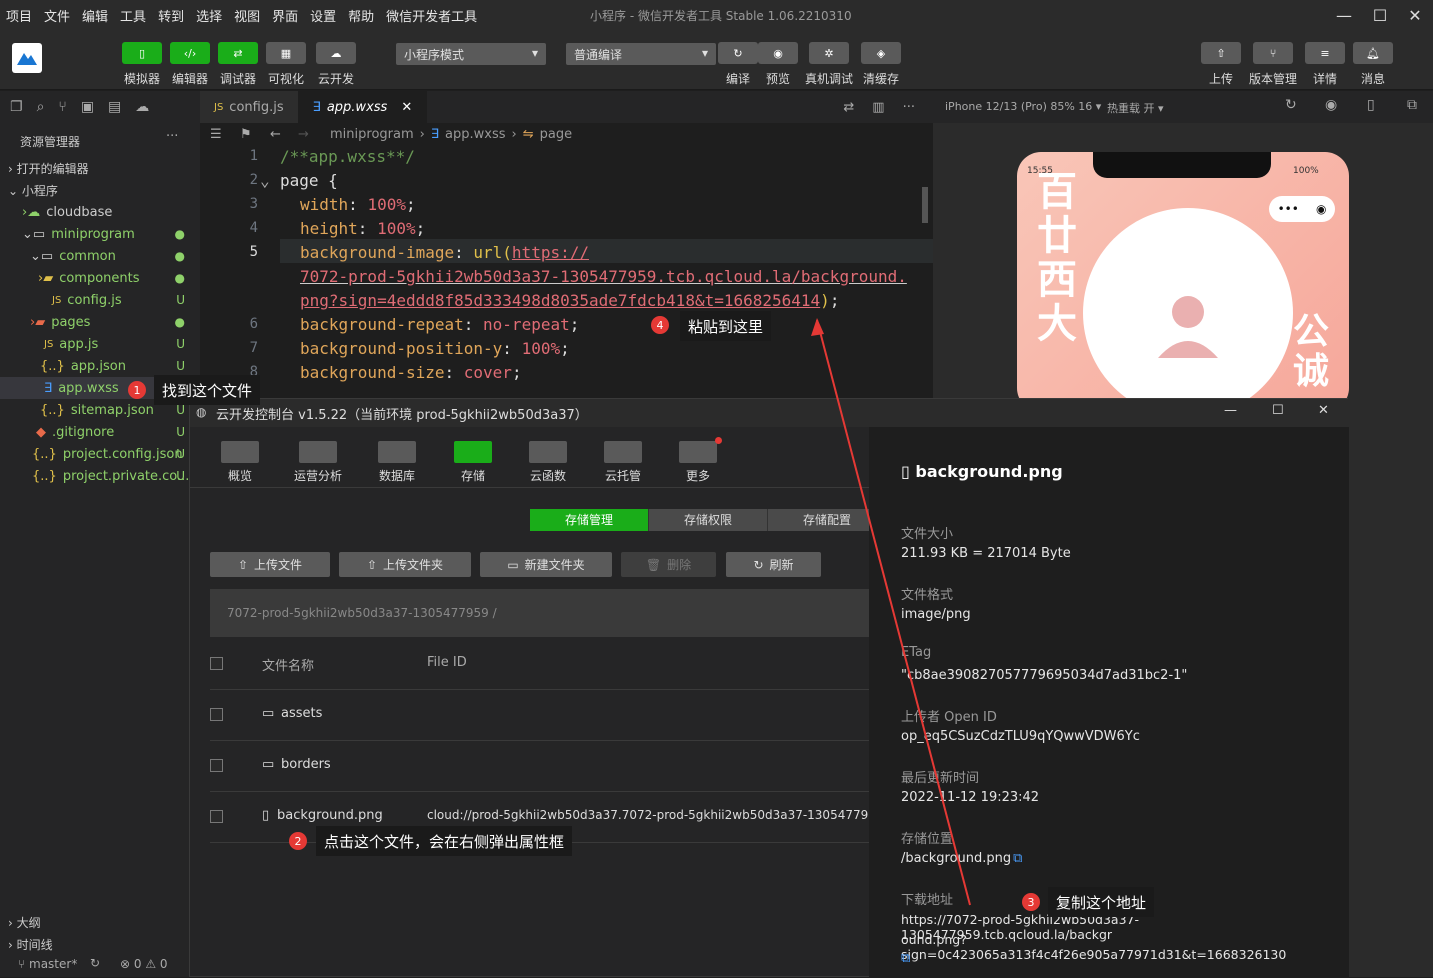  What do you see at coordinates (246, 134) in the screenshot?
I see `bookmark-icon: ⚑` at bounding box center [246, 134].